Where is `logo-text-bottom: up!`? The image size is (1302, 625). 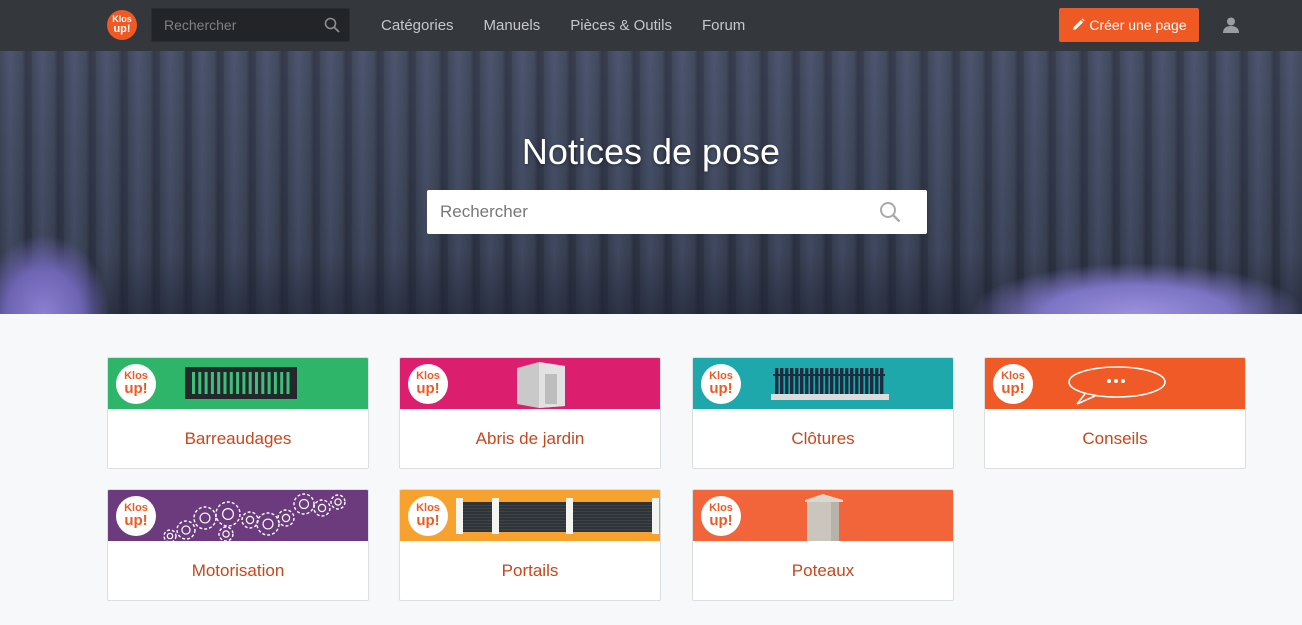
logo-text-bottom: up! is located at coordinates (122, 29).